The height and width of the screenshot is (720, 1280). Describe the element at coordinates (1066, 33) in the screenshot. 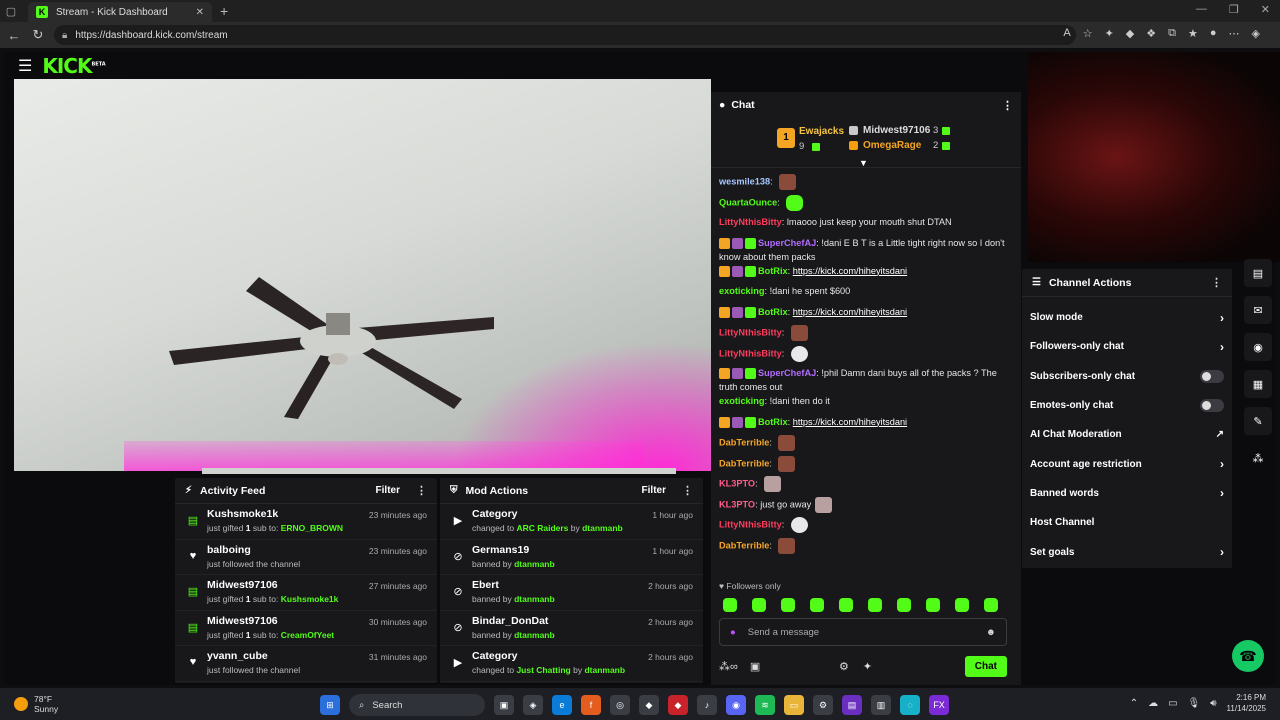

I see `read-aloud-icon: A` at that location.